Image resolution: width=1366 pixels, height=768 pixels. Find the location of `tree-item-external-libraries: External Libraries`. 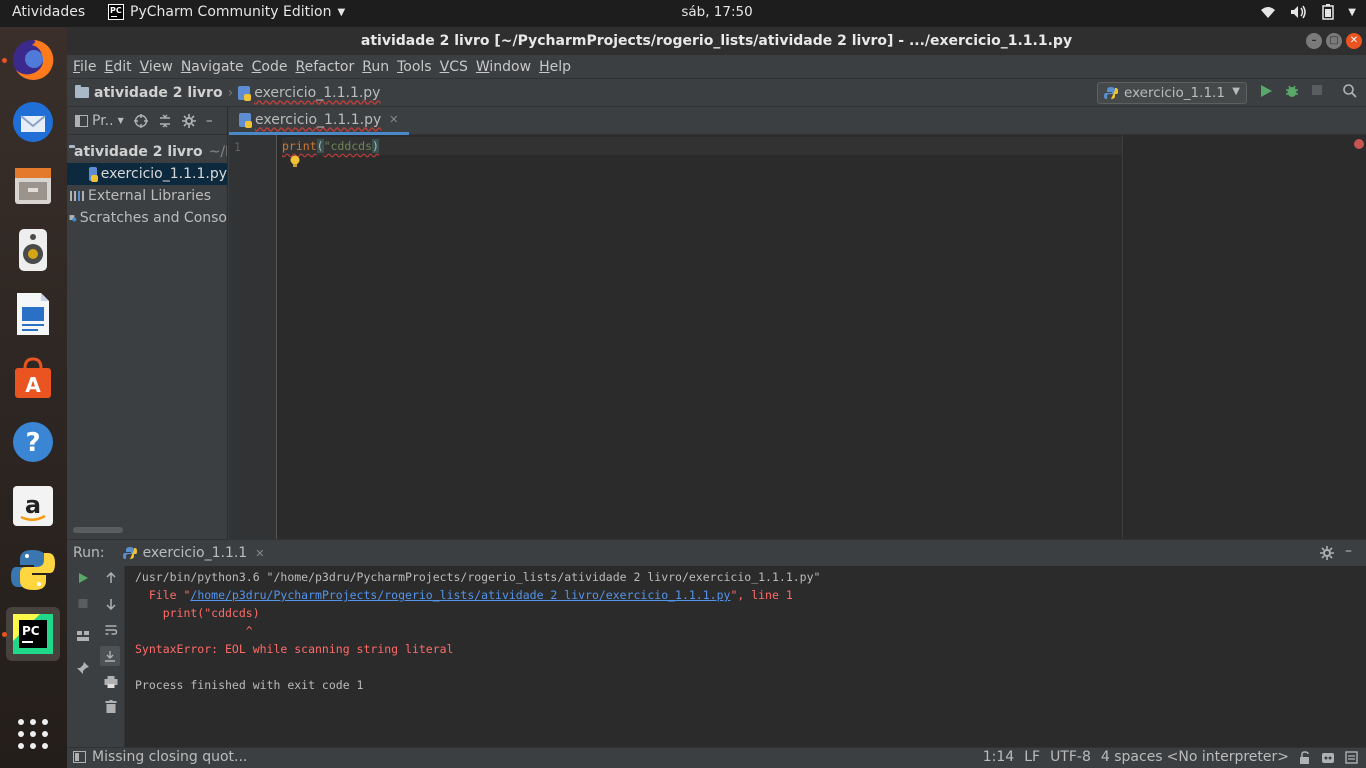

tree-item-external-libraries: External Libraries is located at coordinates (147, 196).